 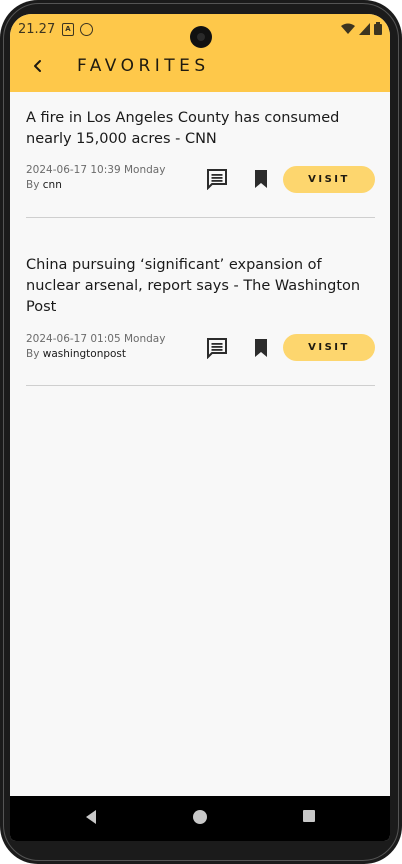 What do you see at coordinates (200, 53) in the screenshot?
I see `app-header: 21.27 A FAVORITES` at bounding box center [200, 53].